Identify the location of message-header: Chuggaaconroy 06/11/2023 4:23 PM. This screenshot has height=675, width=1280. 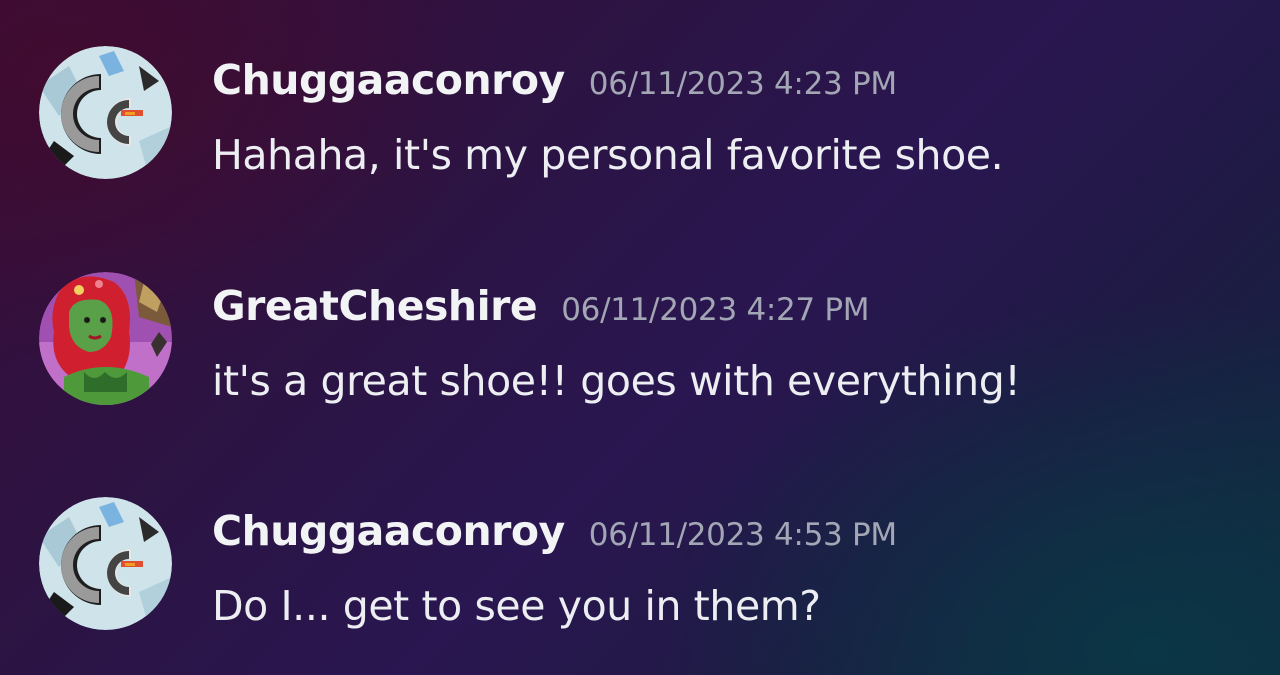
(554, 80).